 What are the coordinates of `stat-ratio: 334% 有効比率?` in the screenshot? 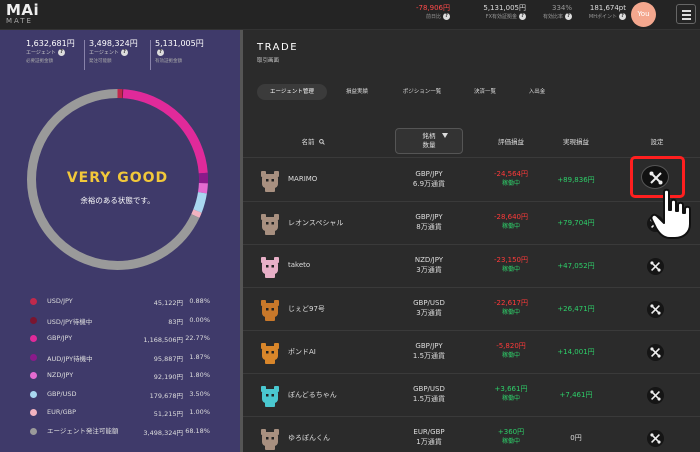 It's located at (554, 12).